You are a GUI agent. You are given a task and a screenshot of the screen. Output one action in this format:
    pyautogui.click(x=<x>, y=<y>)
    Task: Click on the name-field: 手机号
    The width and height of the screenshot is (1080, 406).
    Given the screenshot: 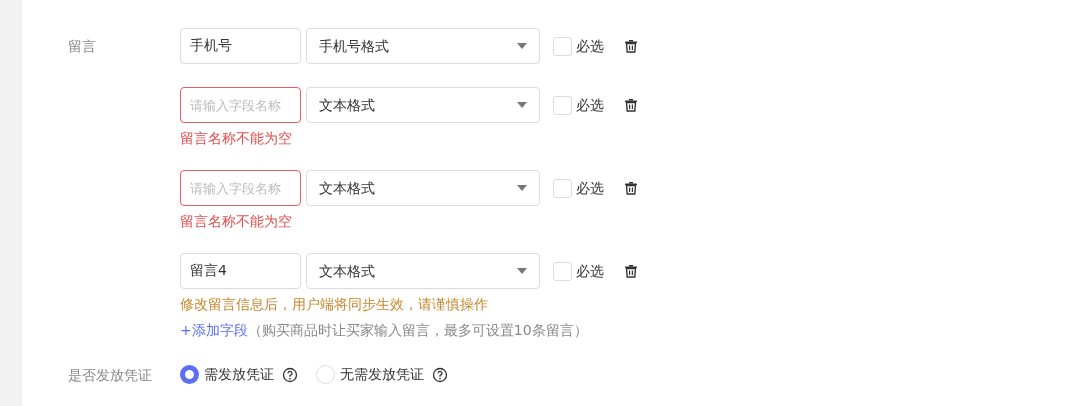 What is the action you would take?
    pyautogui.click(x=240, y=46)
    